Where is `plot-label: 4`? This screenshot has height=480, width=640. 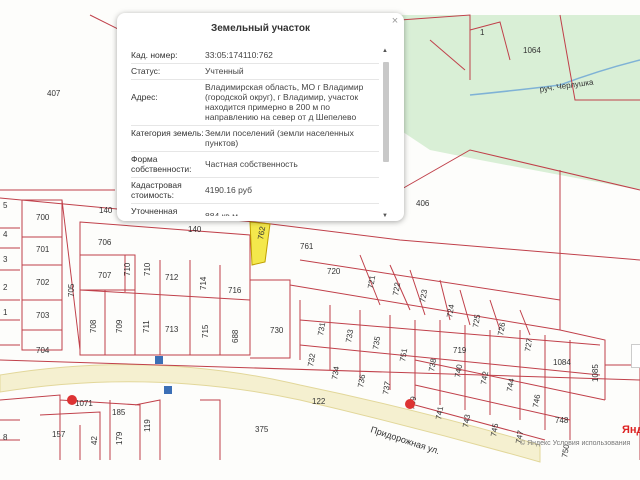 plot-label: 4 is located at coordinates (5, 234).